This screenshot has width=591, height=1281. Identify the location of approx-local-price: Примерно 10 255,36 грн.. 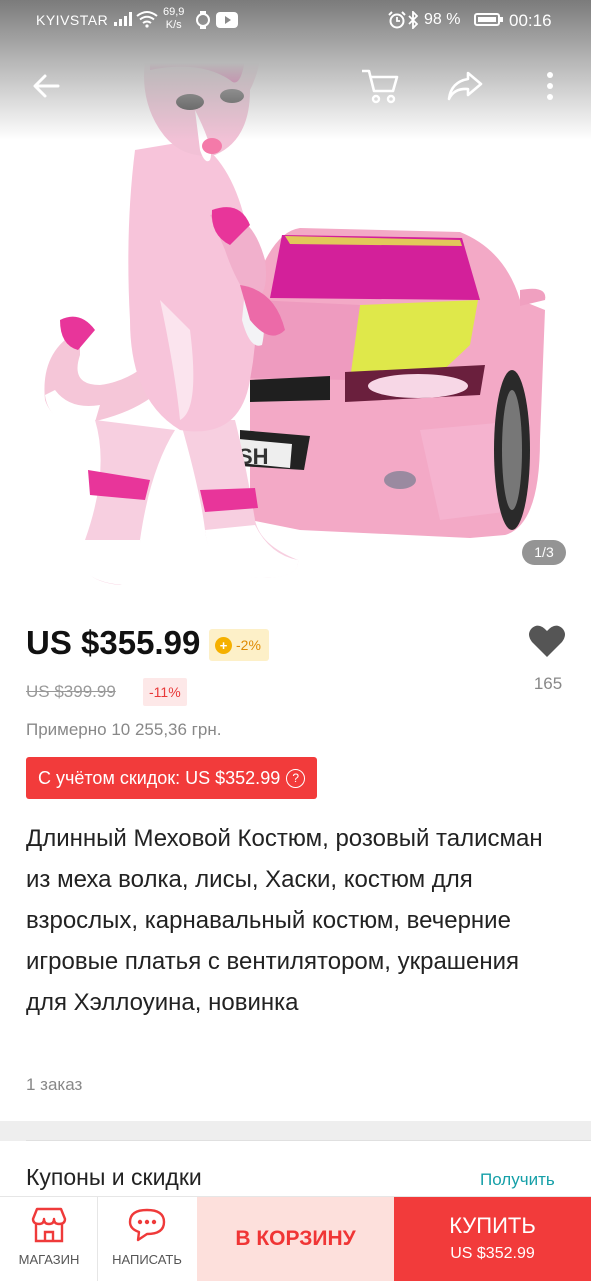
(124, 729).